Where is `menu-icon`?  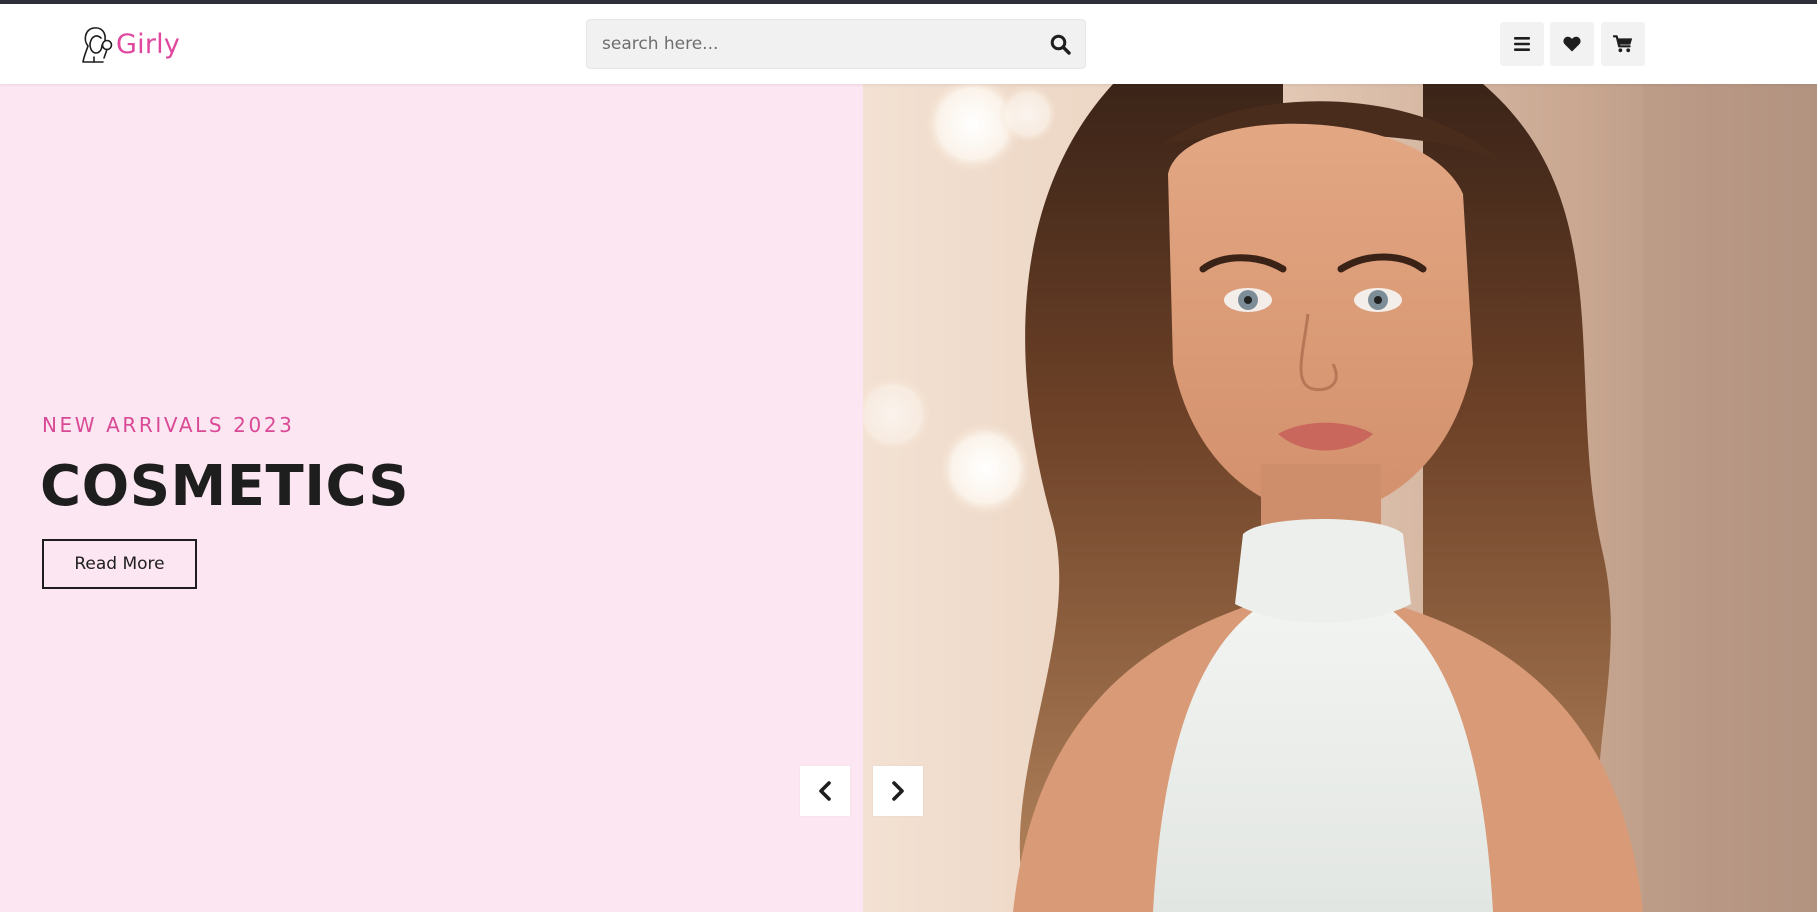 menu-icon is located at coordinates (1522, 44).